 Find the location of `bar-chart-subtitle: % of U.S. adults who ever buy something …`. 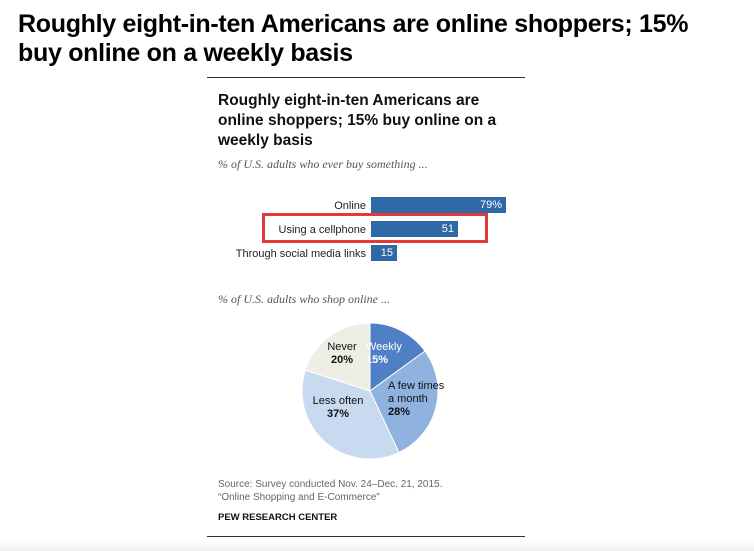

bar-chart-subtitle: % of U.S. adults who ever buy something … is located at coordinates (323, 164).